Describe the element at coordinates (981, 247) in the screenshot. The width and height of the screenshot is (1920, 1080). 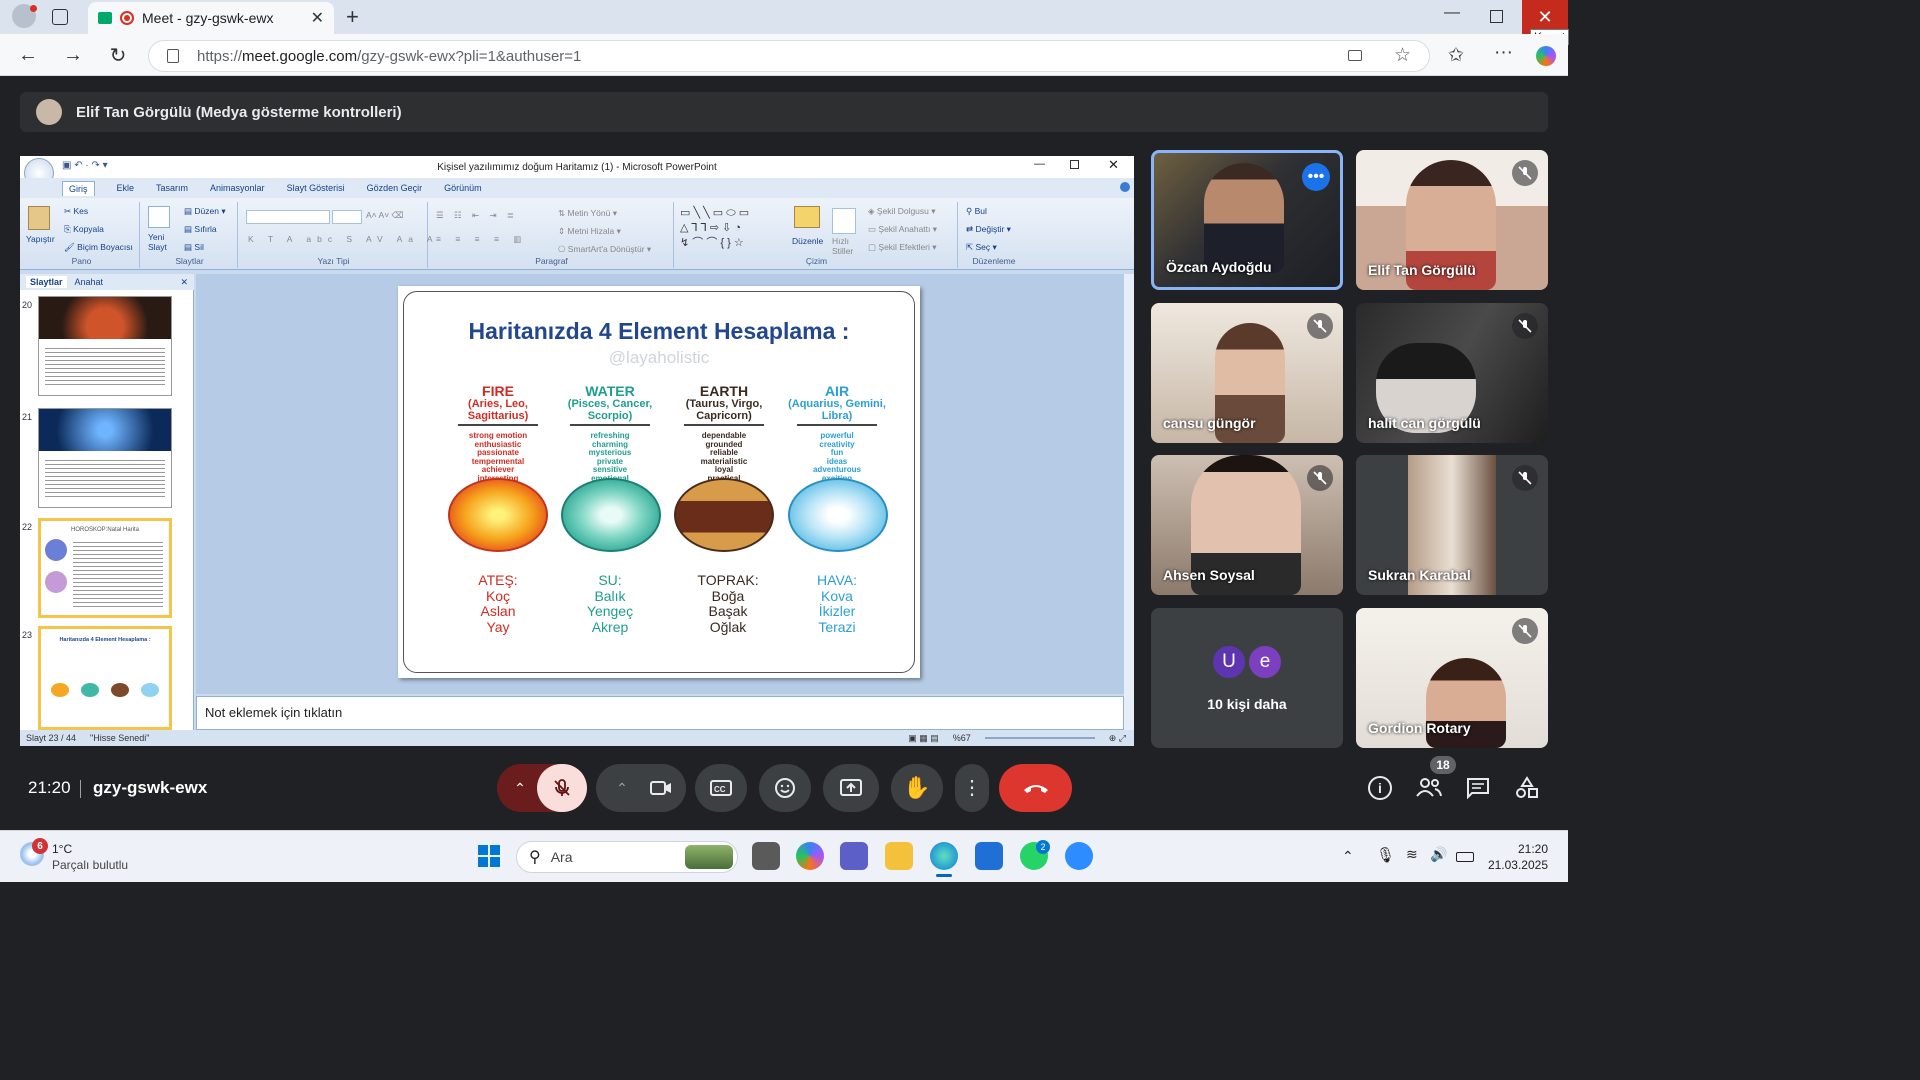
I see `select-button: ⇱ Seç ▾` at that location.